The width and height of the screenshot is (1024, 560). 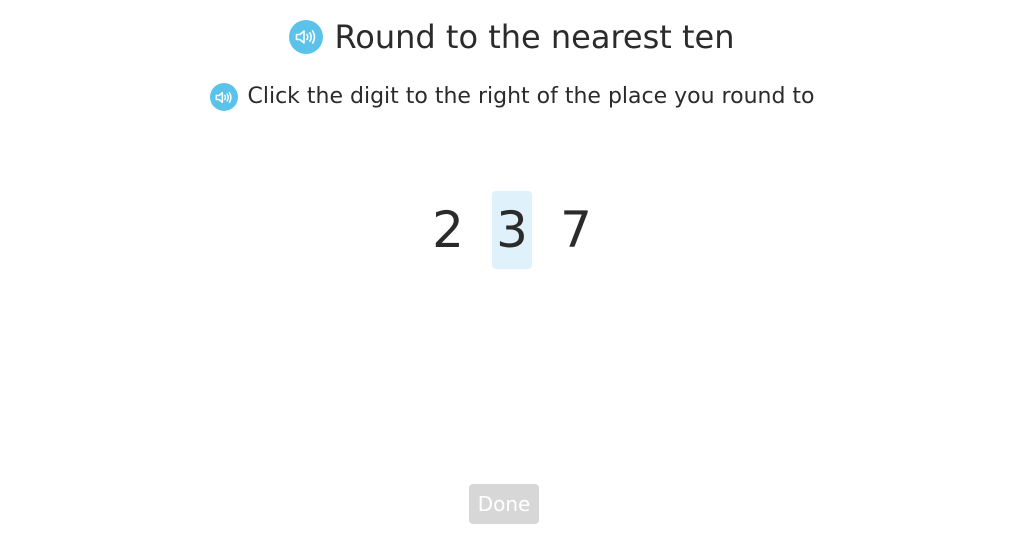 What do you see at coordinates (534, 37) in the screenshot?
I see `page-title: Round to the nearest ten` at bounding box center [534, 37].